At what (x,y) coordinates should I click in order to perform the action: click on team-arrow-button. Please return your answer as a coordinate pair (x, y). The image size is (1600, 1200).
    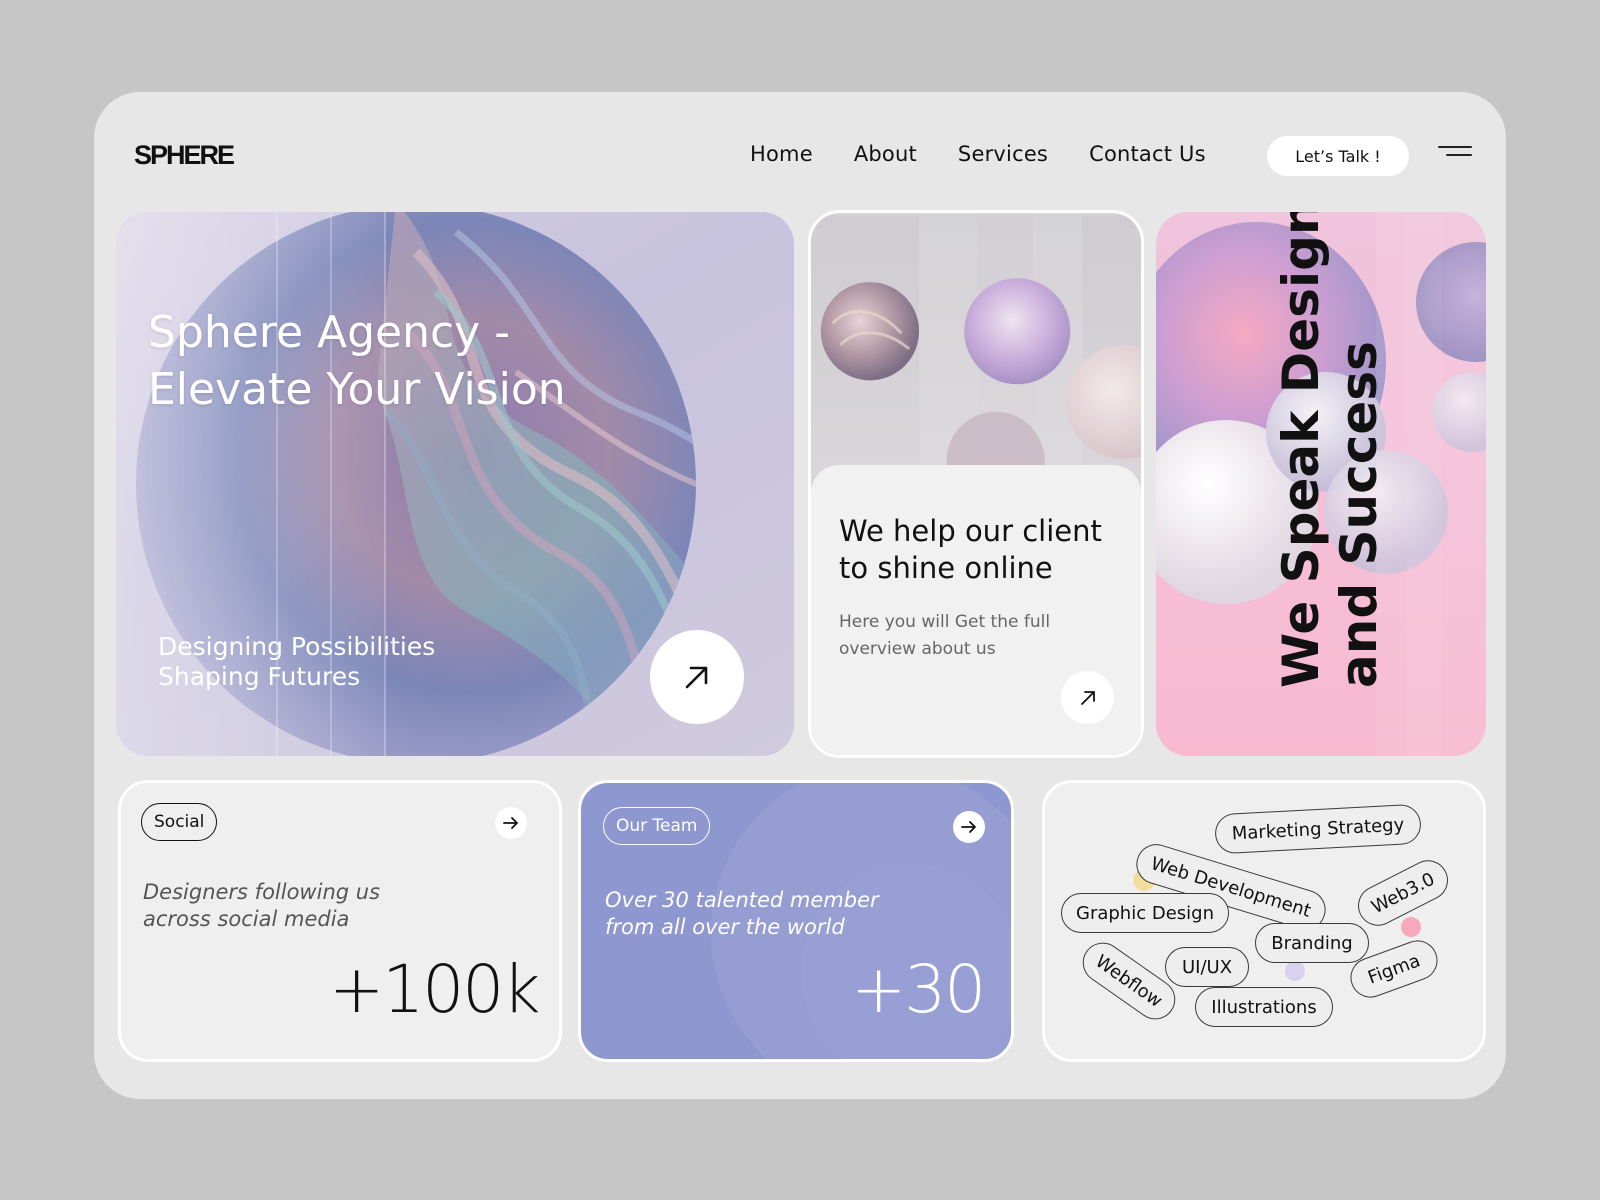
    Looking at the image, I should click on (969, 827).